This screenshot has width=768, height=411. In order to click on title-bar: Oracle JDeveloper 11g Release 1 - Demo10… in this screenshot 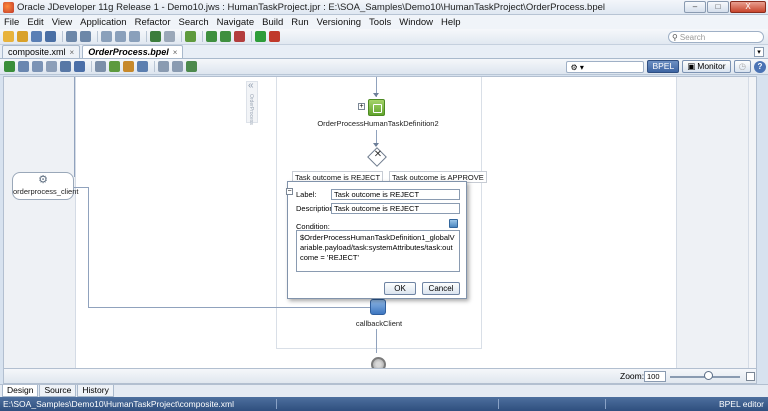, I will do `click(384, 7)`.